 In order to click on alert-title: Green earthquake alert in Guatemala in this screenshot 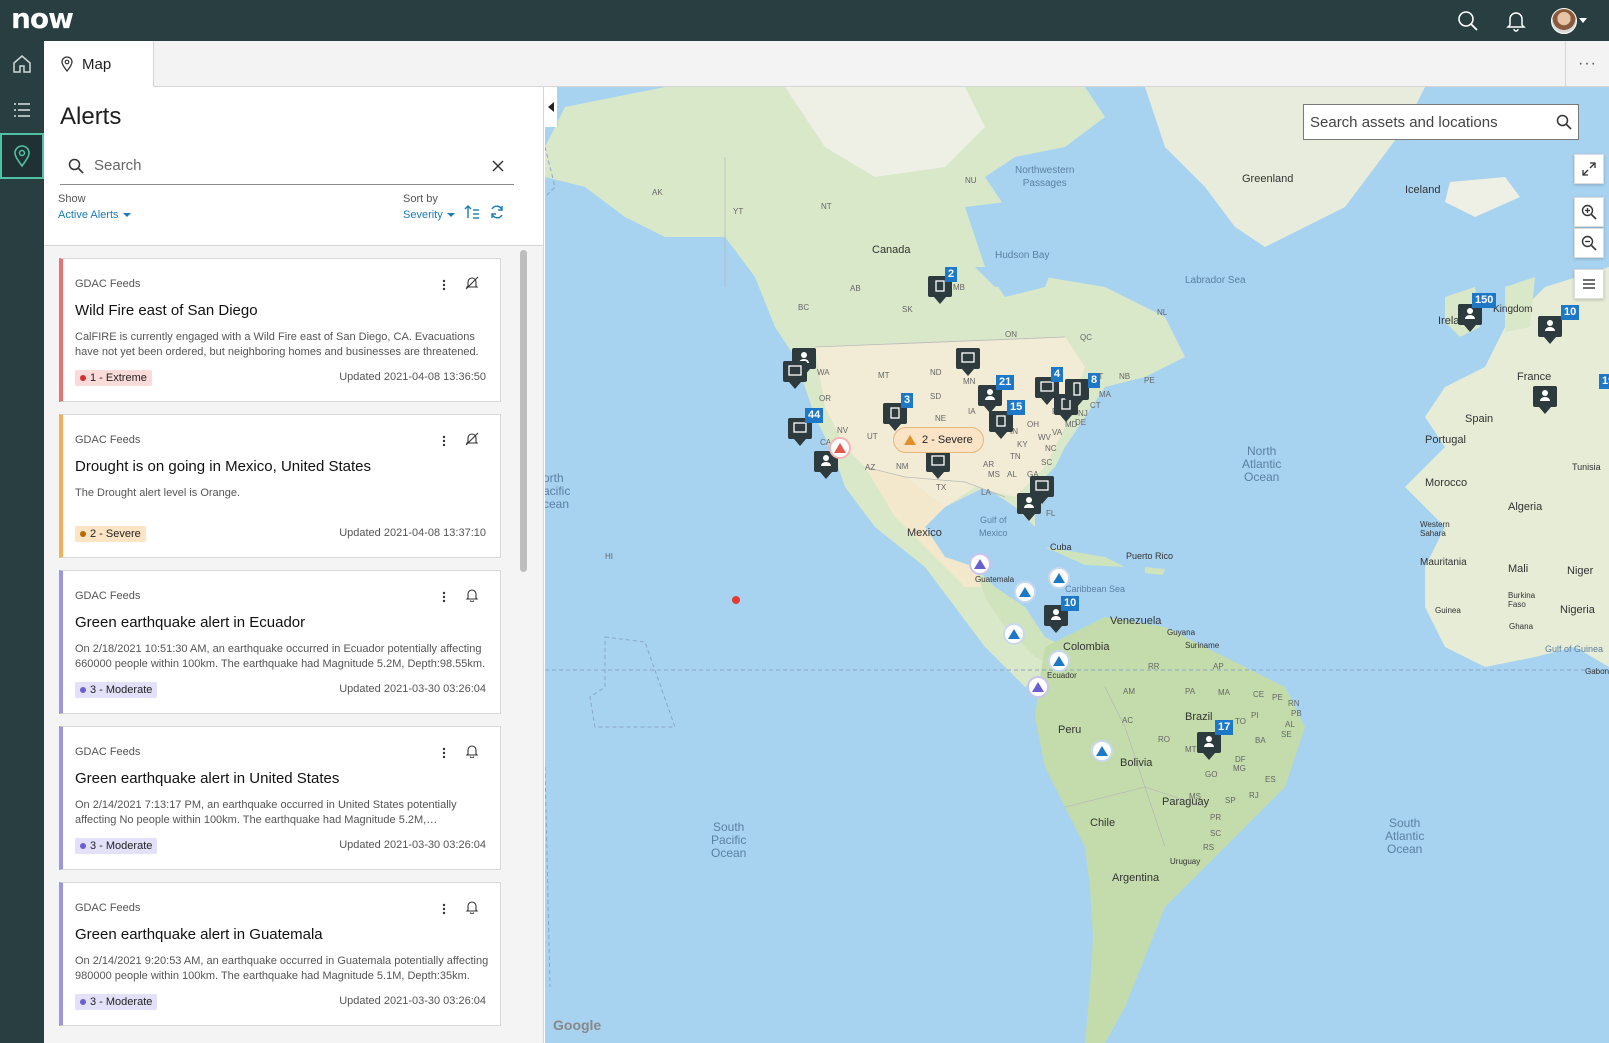, I will do `click(199, 934)`.